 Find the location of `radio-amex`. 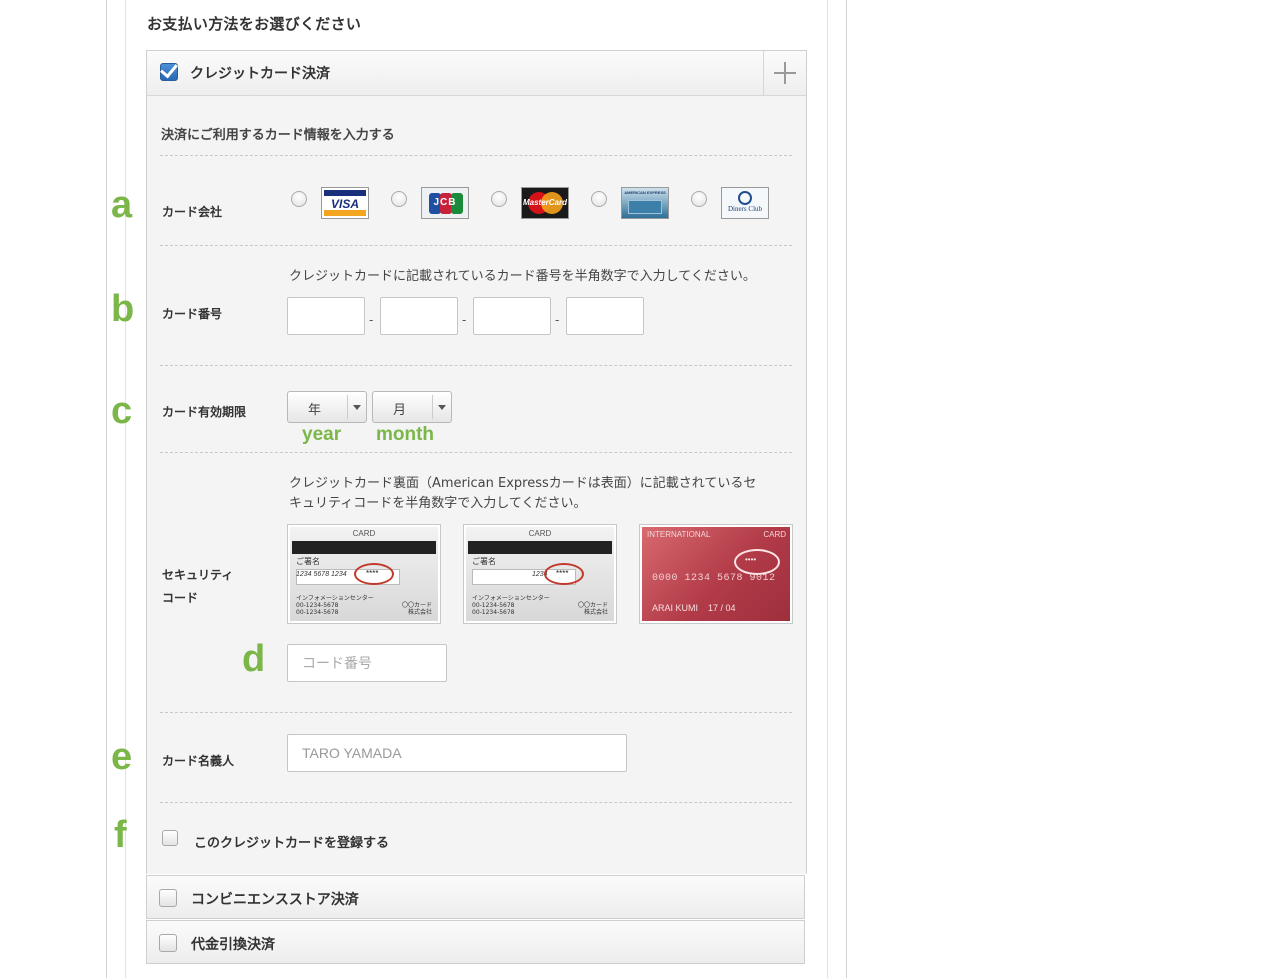

radio-amex is located at coordinates (599, 199).